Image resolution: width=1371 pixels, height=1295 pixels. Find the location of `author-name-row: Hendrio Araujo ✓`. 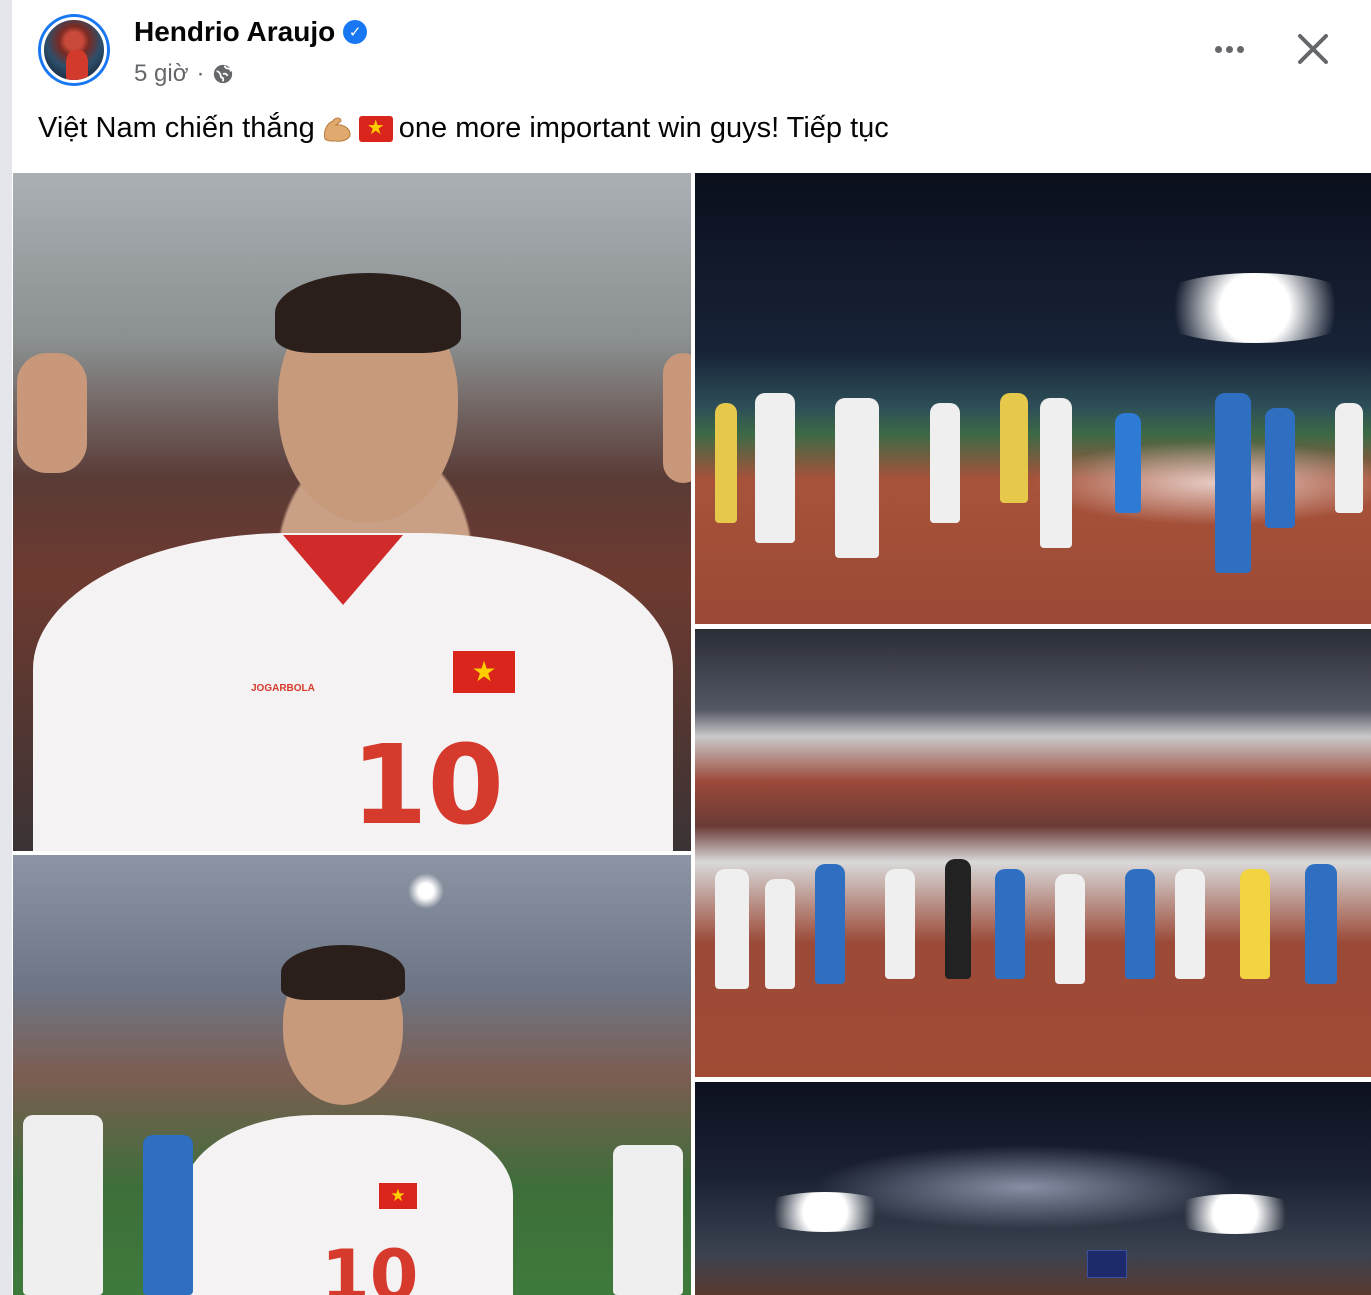

author-name-row: Hendrio Araujo ✓ is located at coordinates (251, 32).